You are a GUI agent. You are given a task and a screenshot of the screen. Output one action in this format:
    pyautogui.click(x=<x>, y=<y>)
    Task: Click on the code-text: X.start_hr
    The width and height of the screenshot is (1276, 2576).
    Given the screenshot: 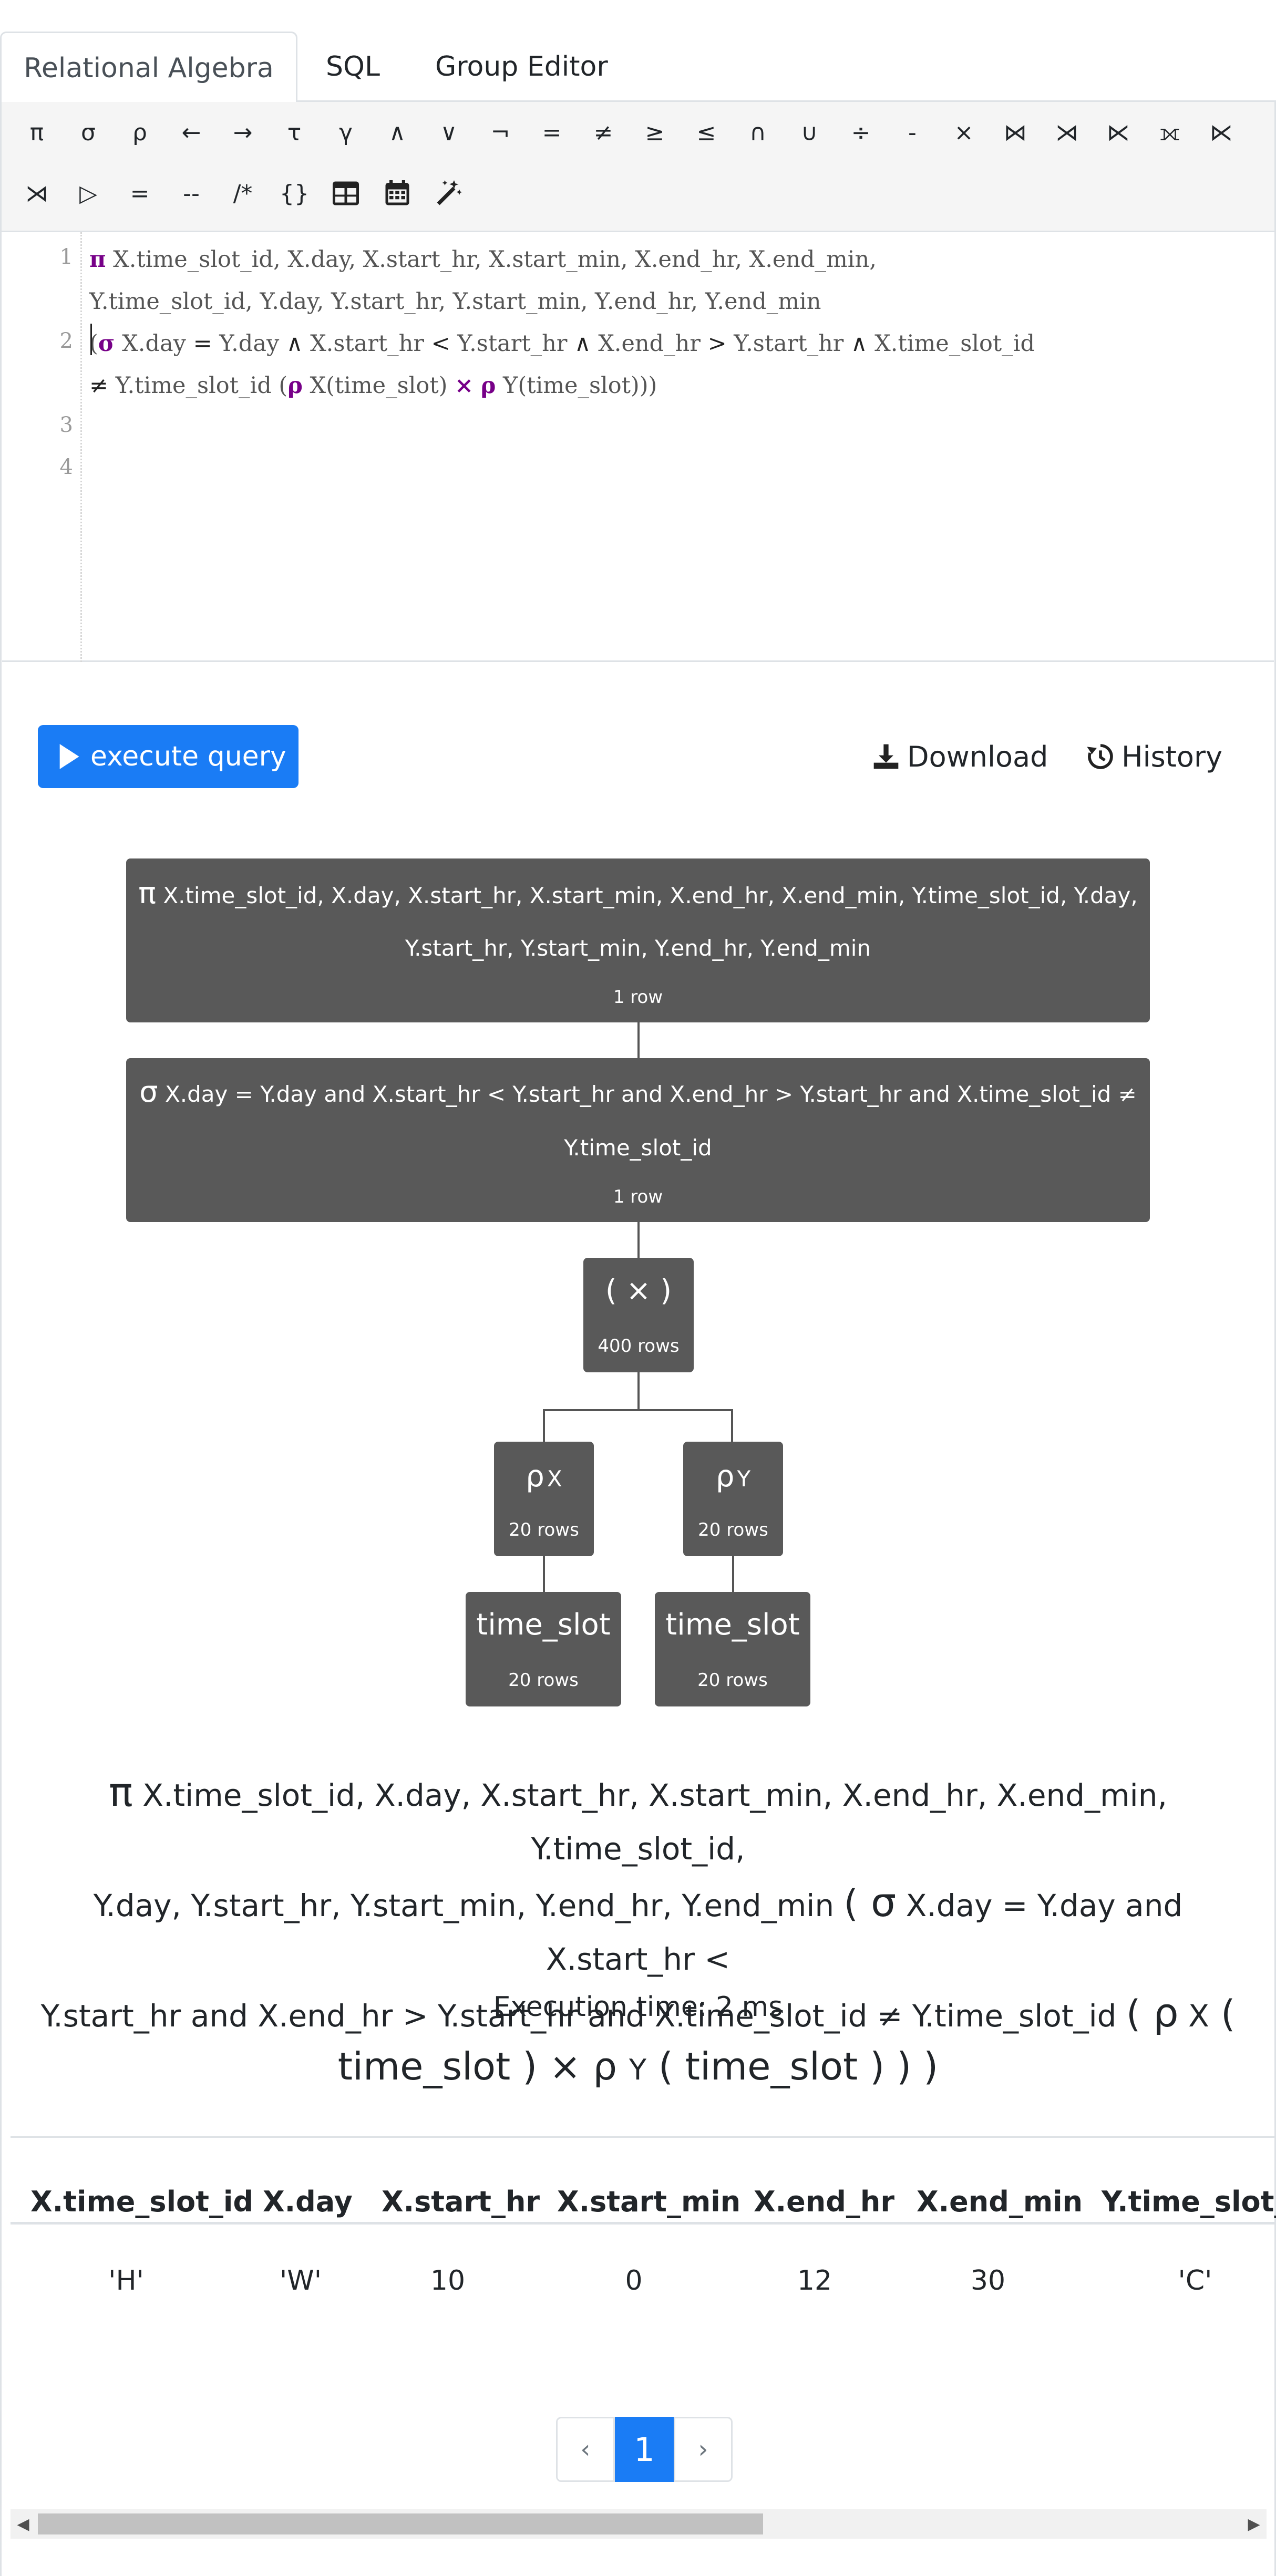 What is the action you would take?
    pyautogui.click(x=367, y=343)
    